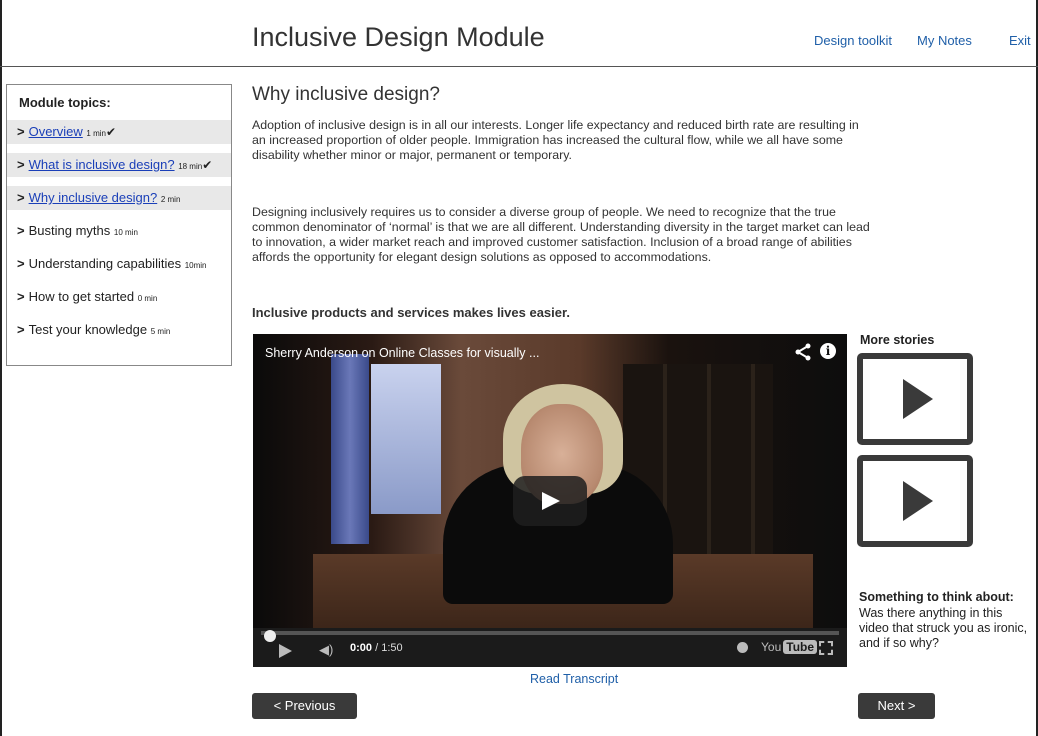 The width and height of the screenshot is (1038, 736). I want to click on play-button, so click(550, 501).